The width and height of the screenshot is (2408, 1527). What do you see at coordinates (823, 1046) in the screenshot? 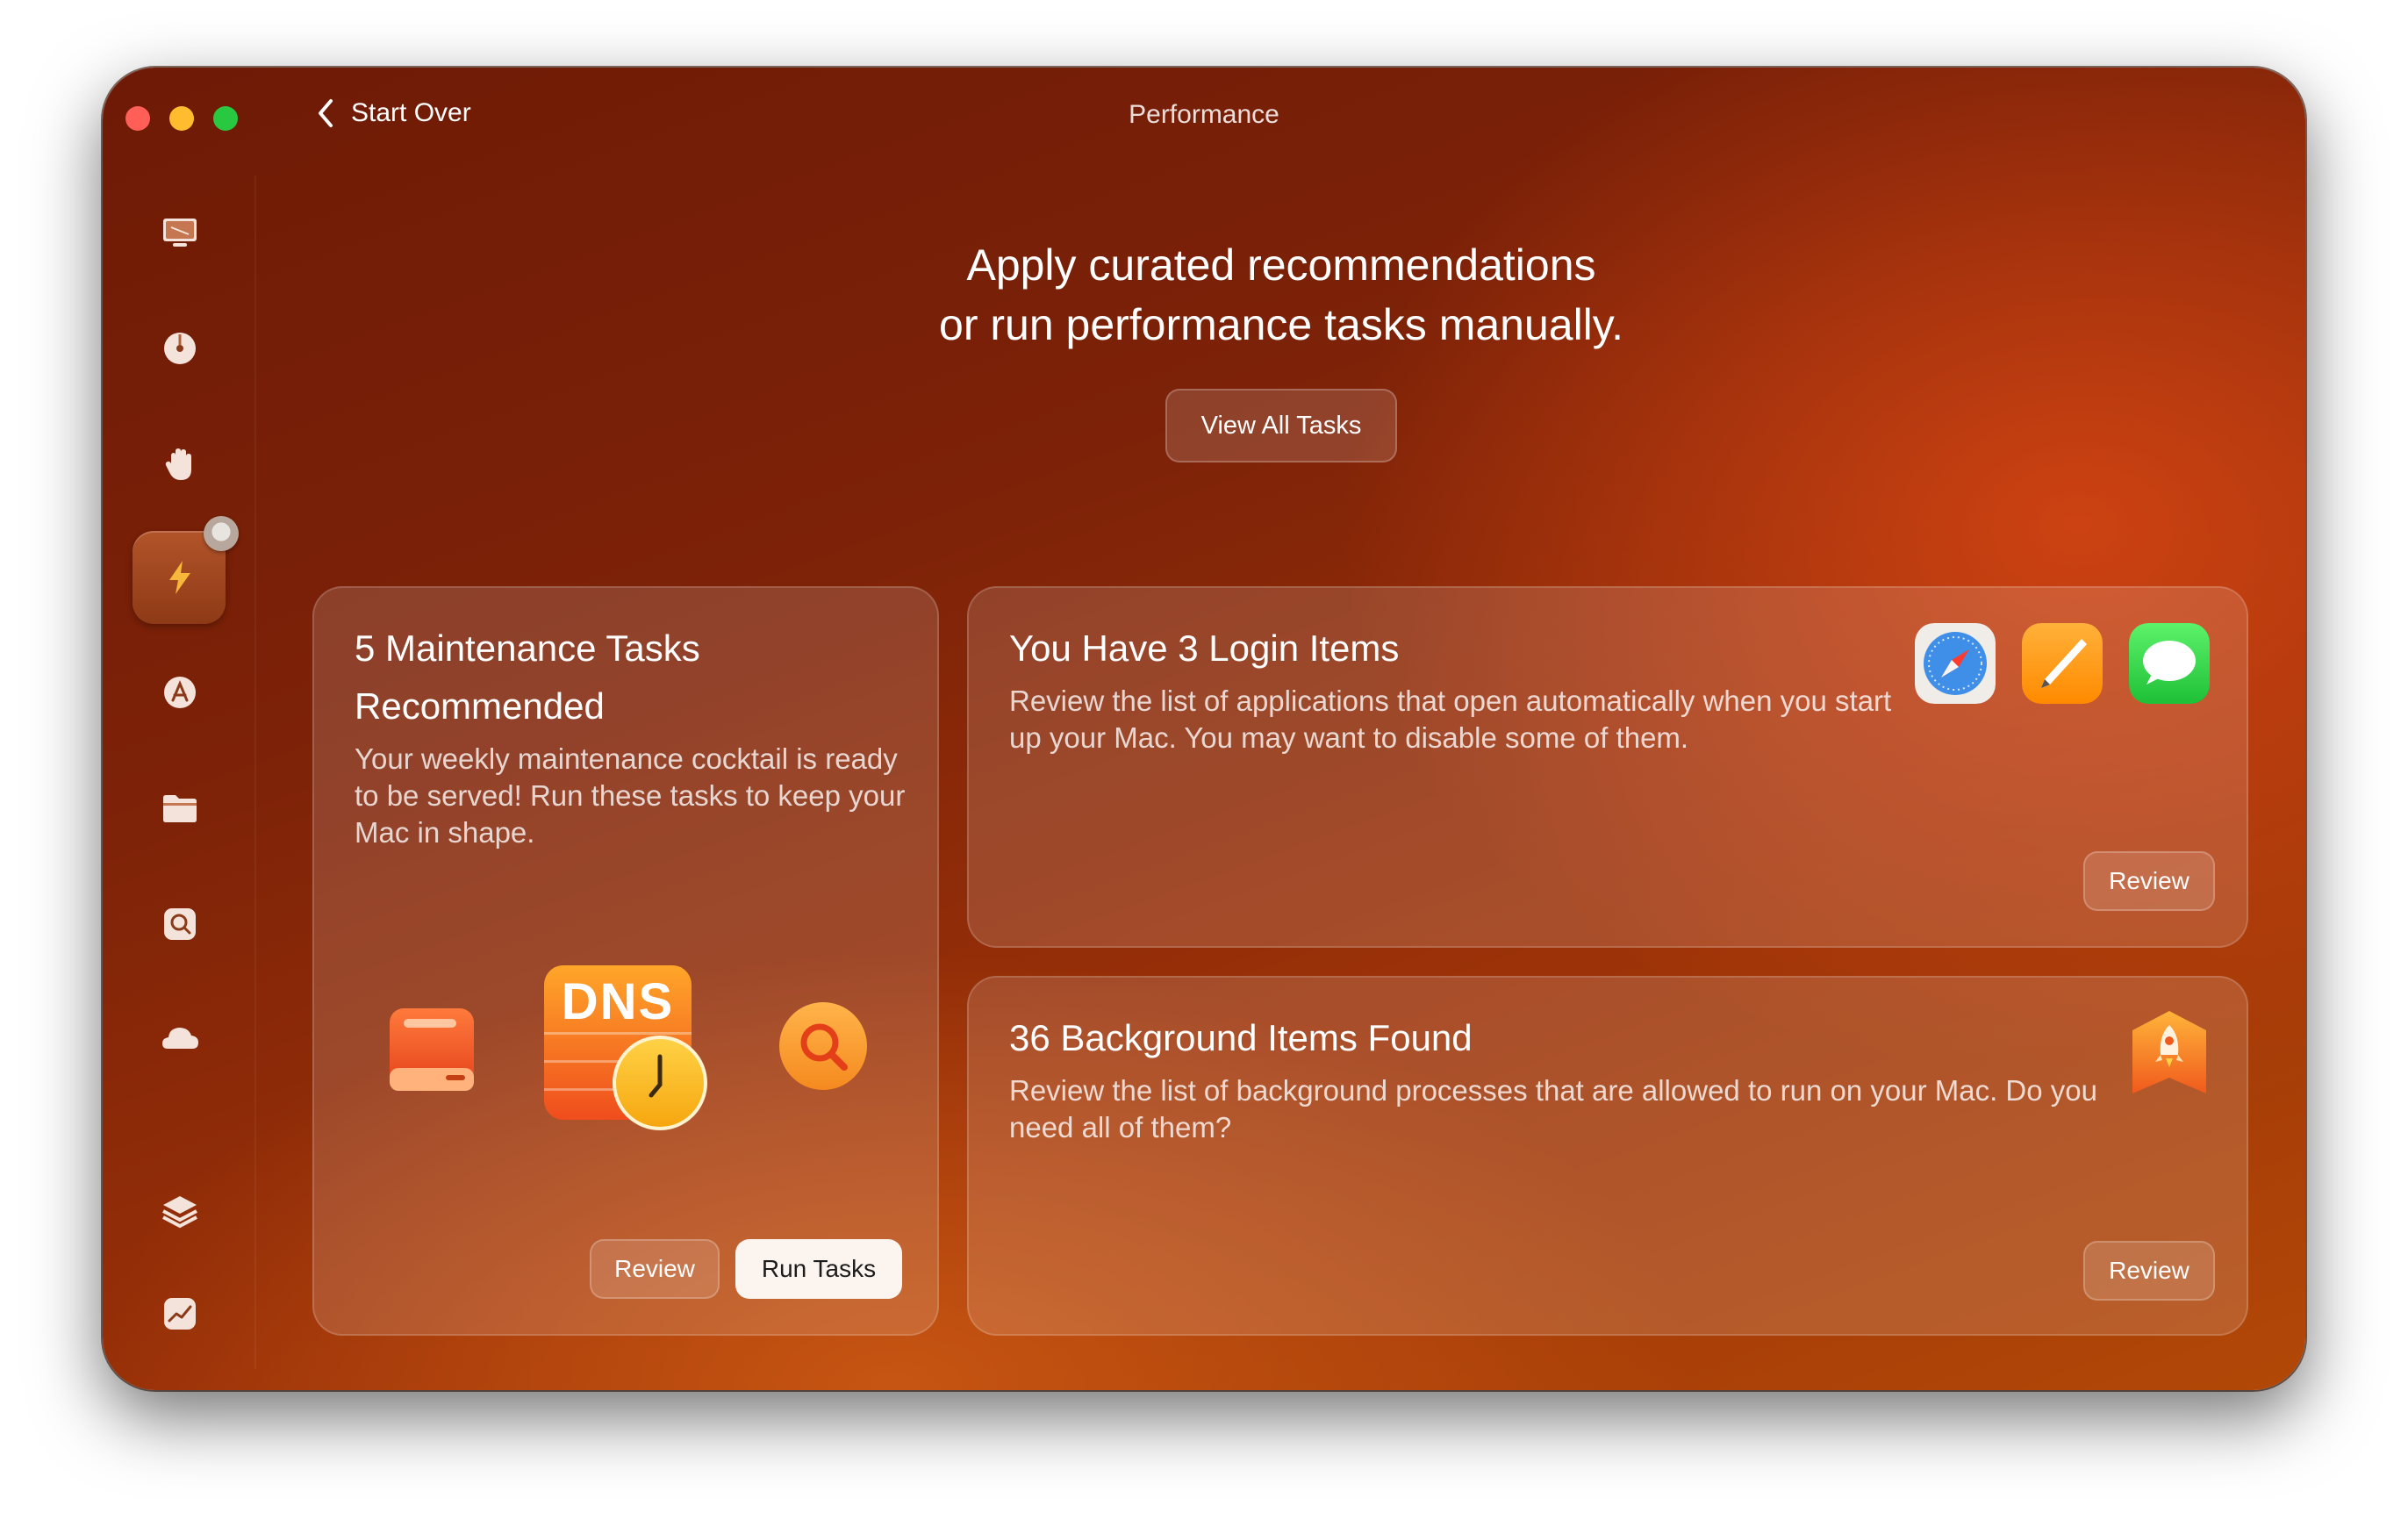
I see `magnifier-icon` at bounding box center [823, 1046].